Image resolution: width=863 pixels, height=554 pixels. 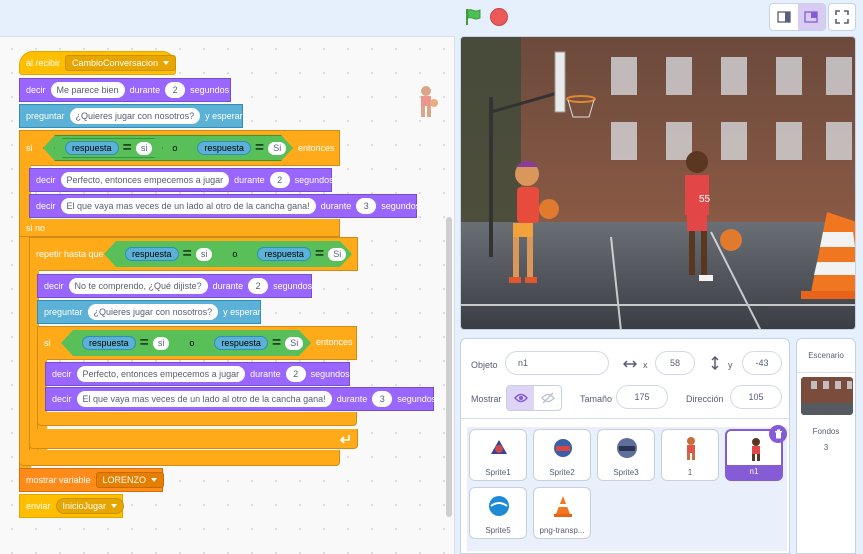 I want to click on stage-selector-pane: Escenario Fondos 3, so click(x=826, y=446).